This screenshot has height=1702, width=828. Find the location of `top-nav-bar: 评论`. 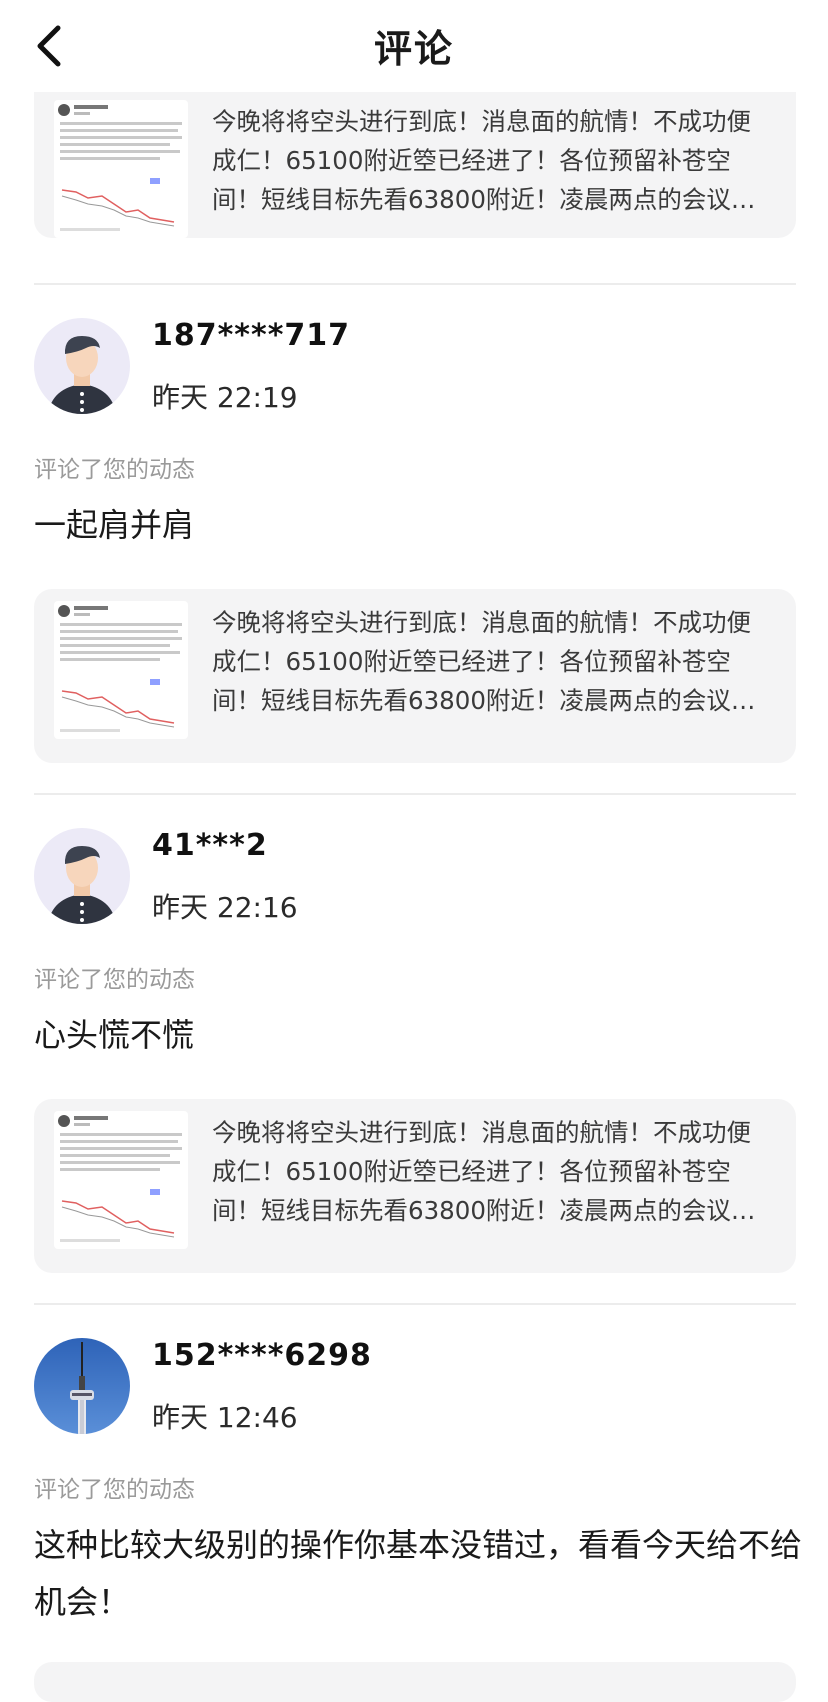

top-nav-bar: 评论 is located at coordinates (414, 46).